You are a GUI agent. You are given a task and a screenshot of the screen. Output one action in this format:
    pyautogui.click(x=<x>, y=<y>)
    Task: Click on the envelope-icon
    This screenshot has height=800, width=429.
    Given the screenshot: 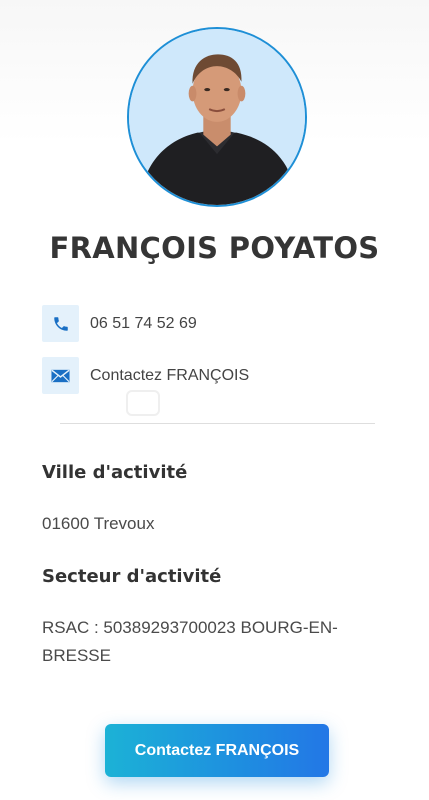 What is the action you would take?
    pyautogui.click(x=60, y=375)
    